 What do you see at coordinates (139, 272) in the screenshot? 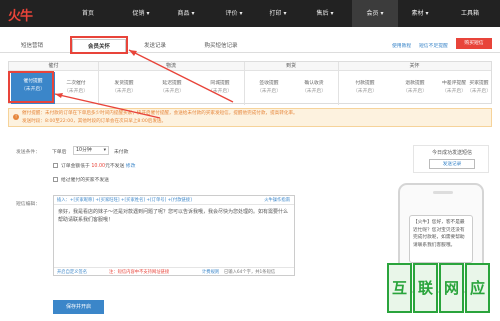
I see `url-note: 注：短信内容中不支持网址链接` at bounding box center [139, 272].